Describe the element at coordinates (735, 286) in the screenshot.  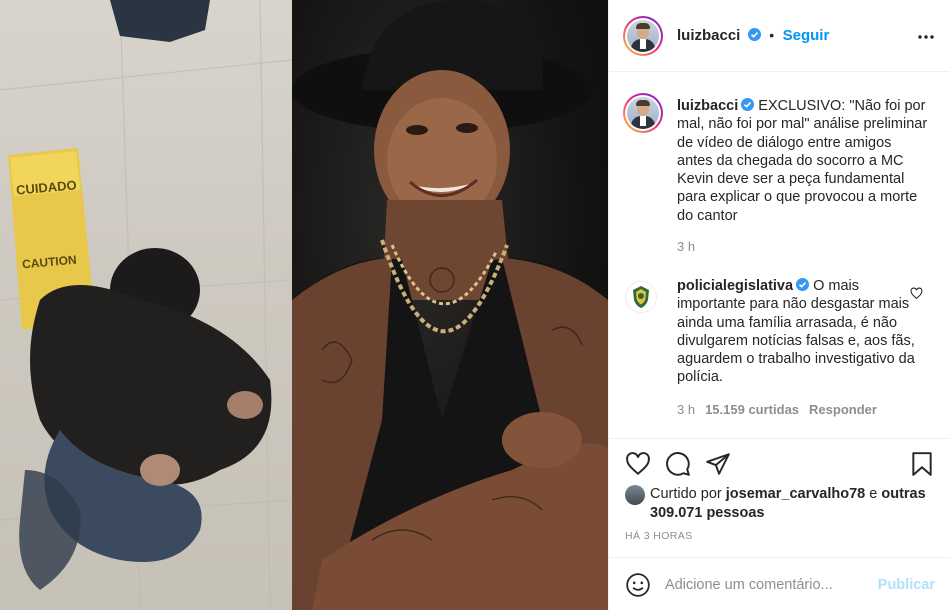
I see `commenter-username: policialegislativa` at that location.